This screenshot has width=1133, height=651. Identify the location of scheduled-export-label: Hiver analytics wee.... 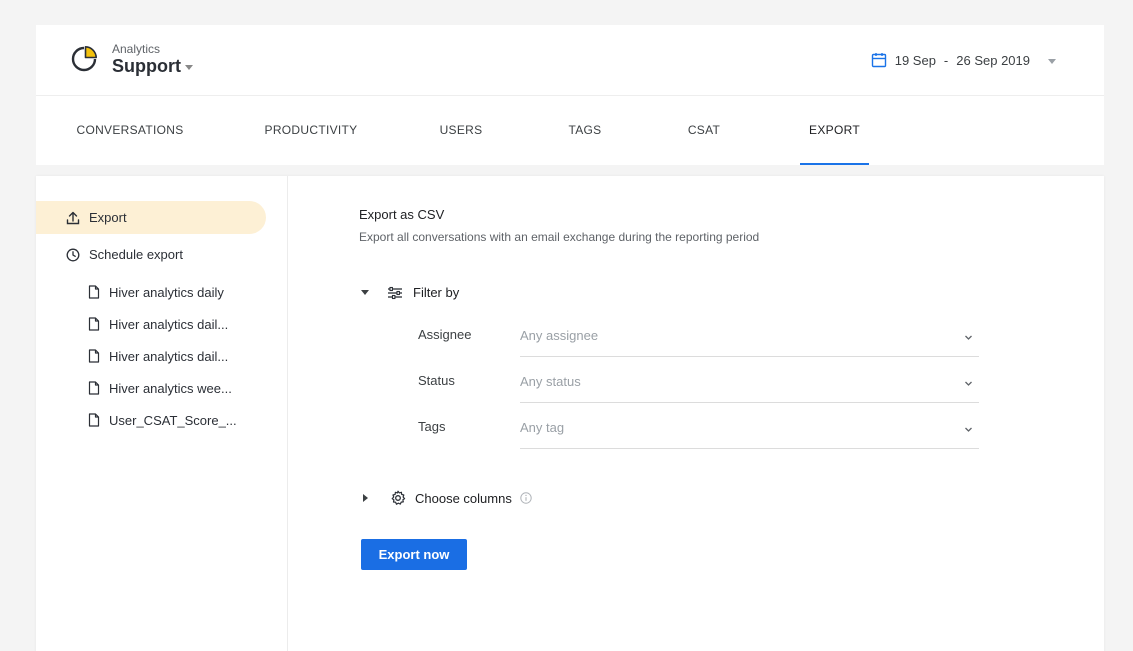
(170, 388).